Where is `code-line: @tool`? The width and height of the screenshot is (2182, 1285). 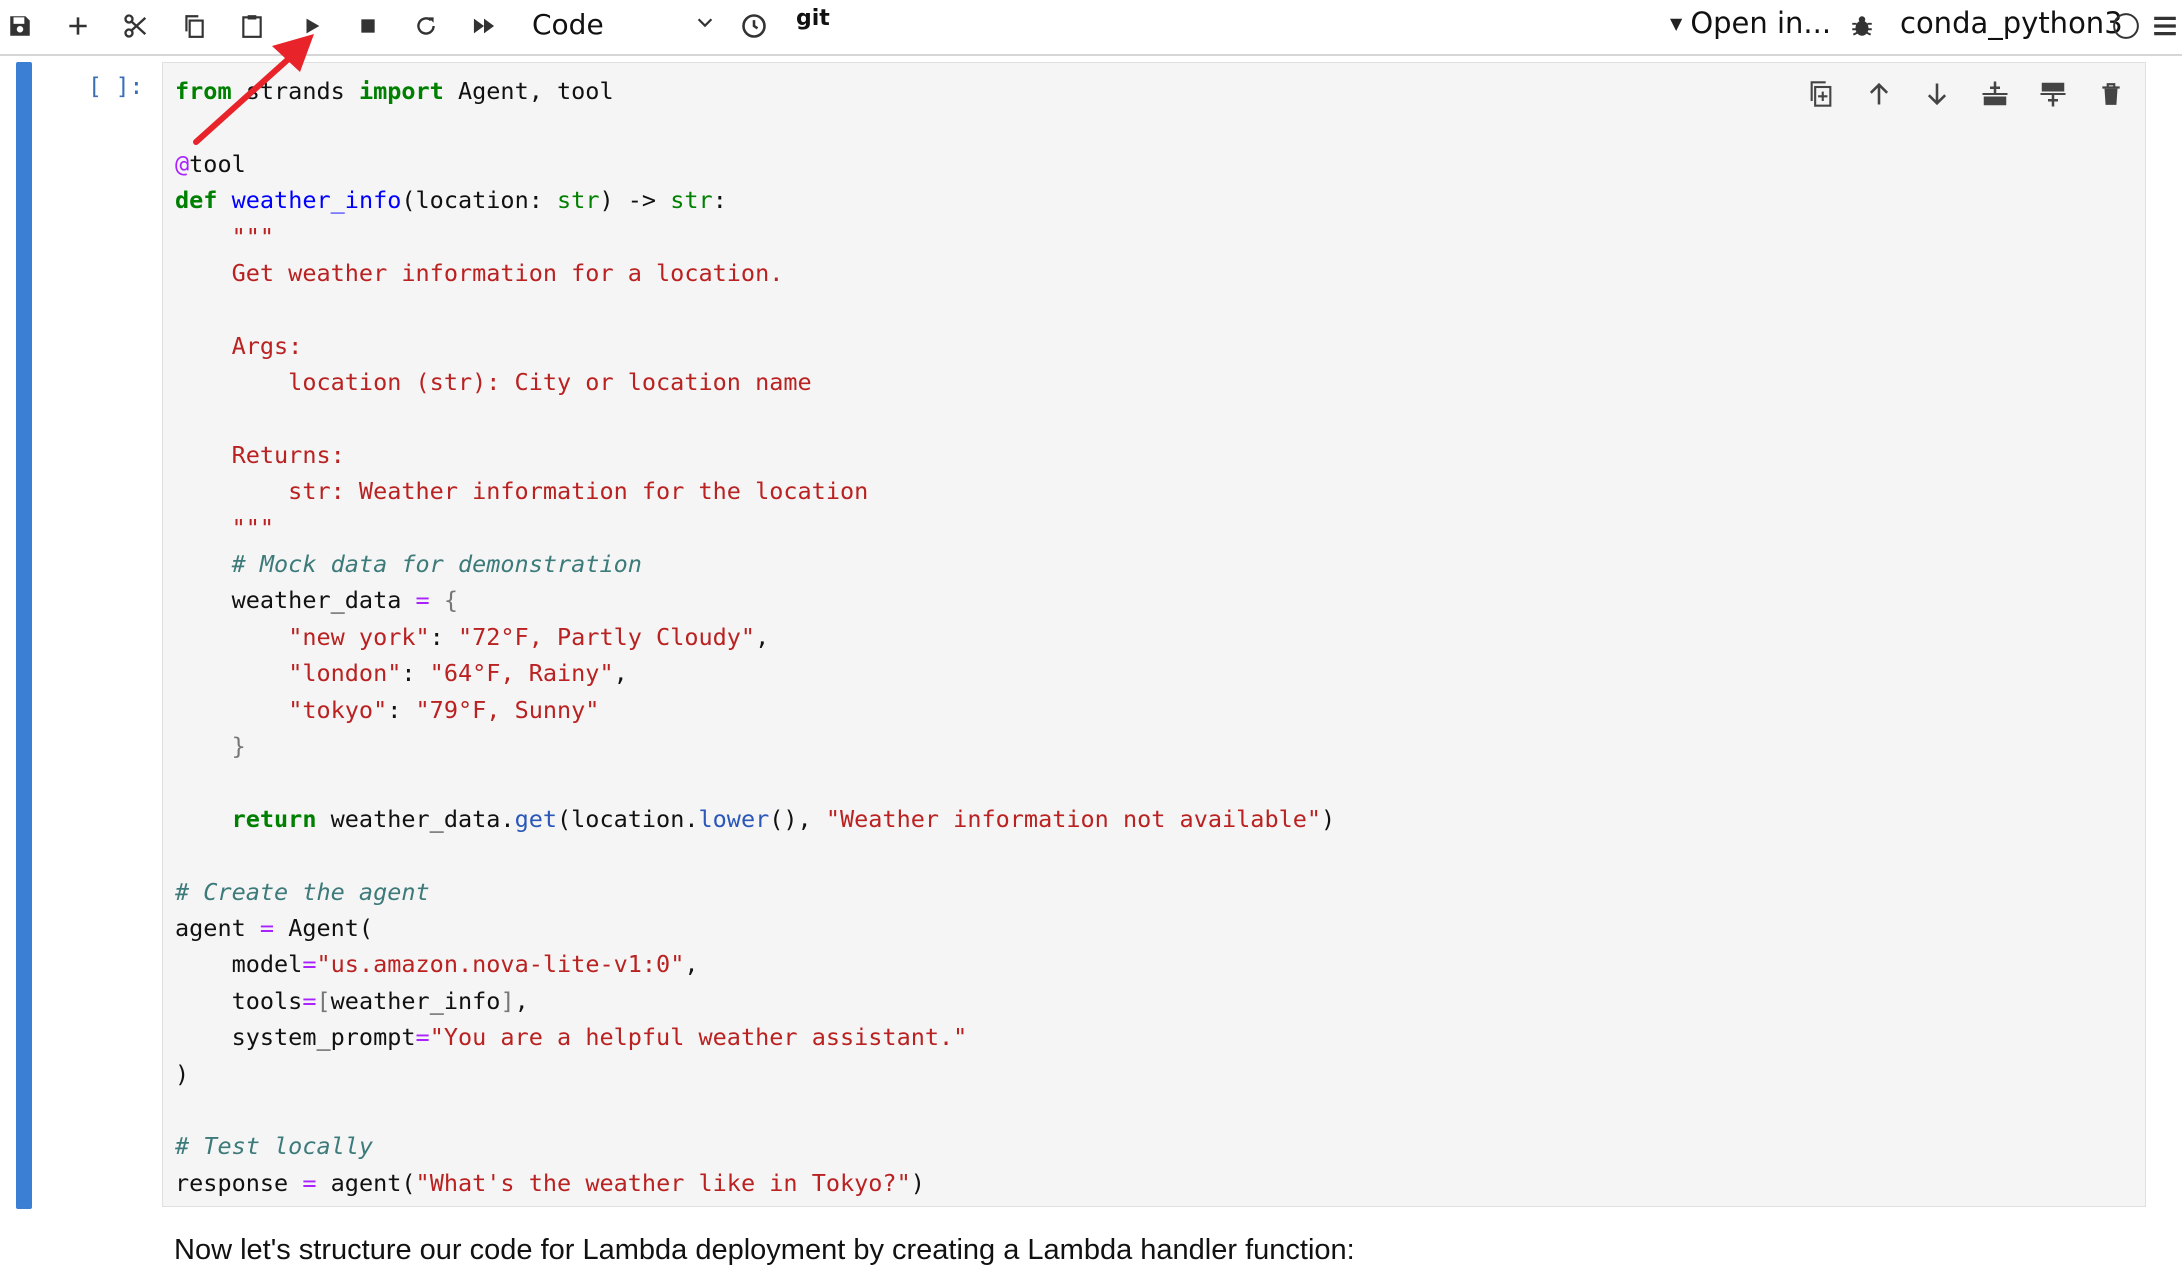 code-line: @tool is located at coordinates (210, 163).